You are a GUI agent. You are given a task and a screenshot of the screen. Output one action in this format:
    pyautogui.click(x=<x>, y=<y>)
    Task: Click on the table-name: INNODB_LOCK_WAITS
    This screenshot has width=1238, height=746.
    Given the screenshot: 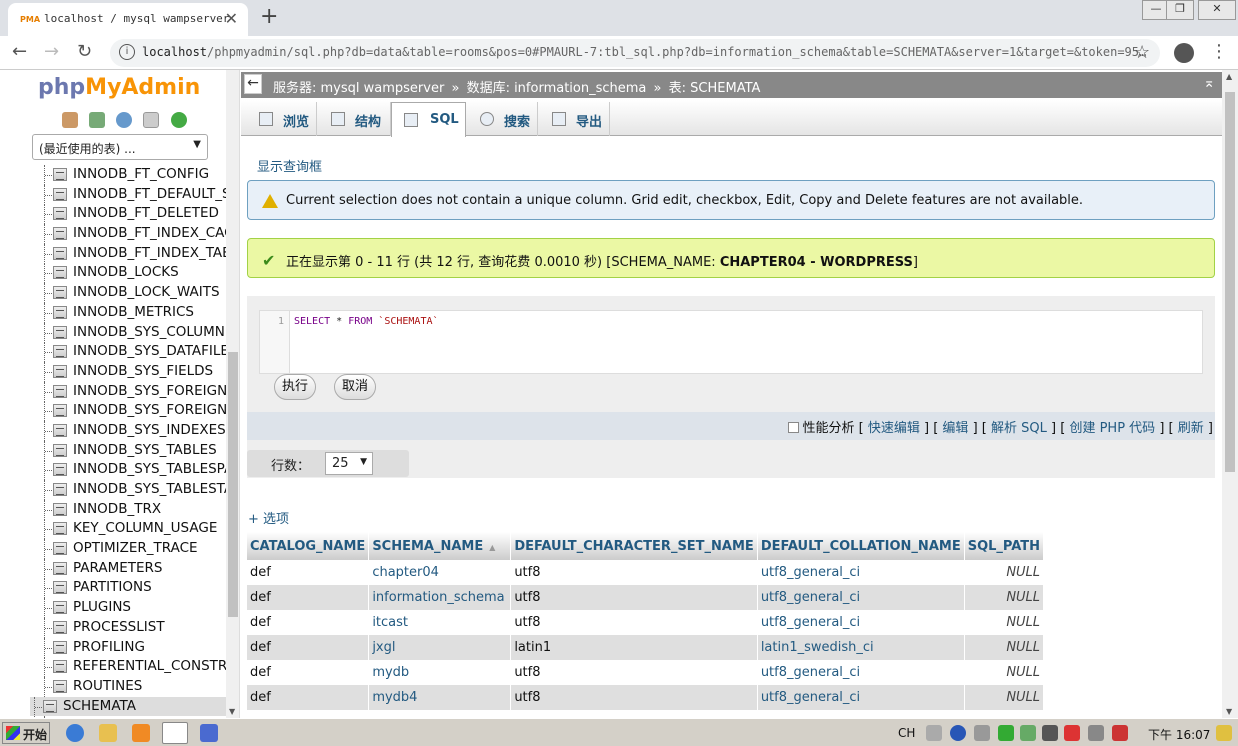 What is the action you would take?
    pyautogui.click(x=146, y=292)
    